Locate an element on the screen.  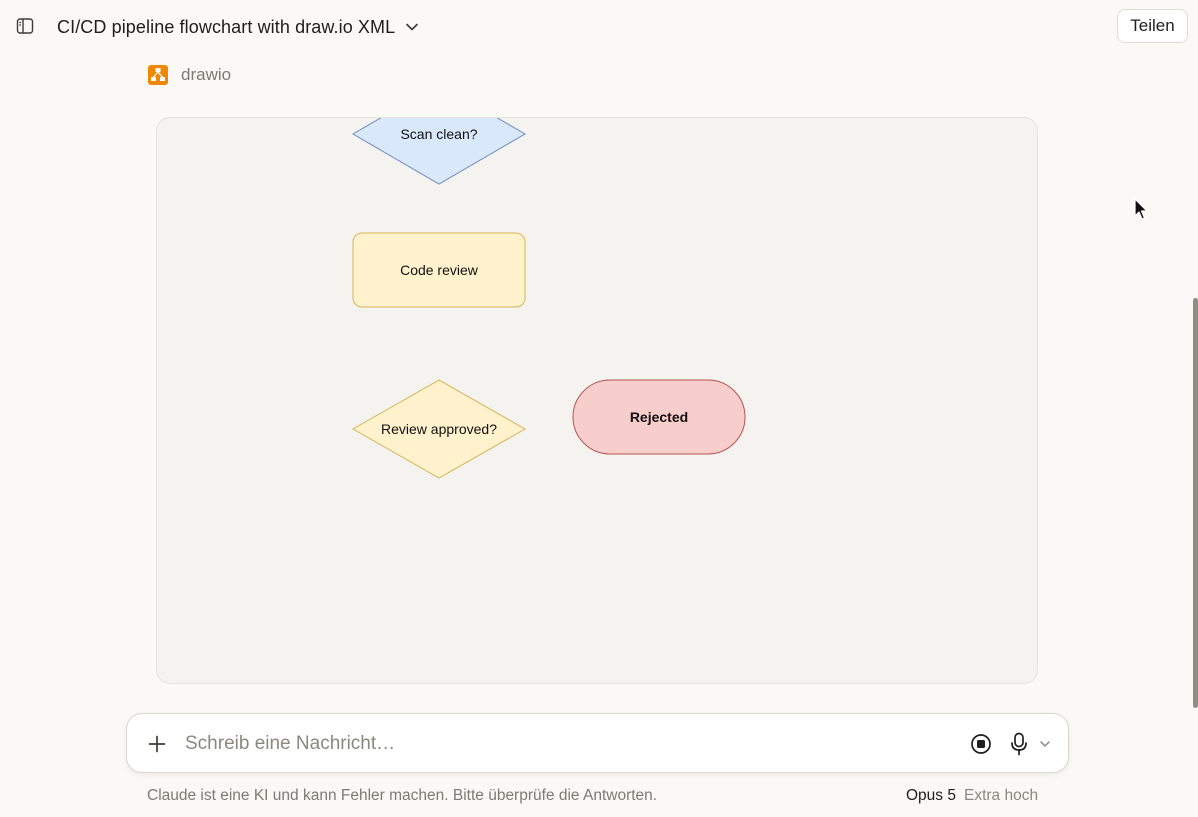
node-label: Review approved? is located at coordinates (439, 429).